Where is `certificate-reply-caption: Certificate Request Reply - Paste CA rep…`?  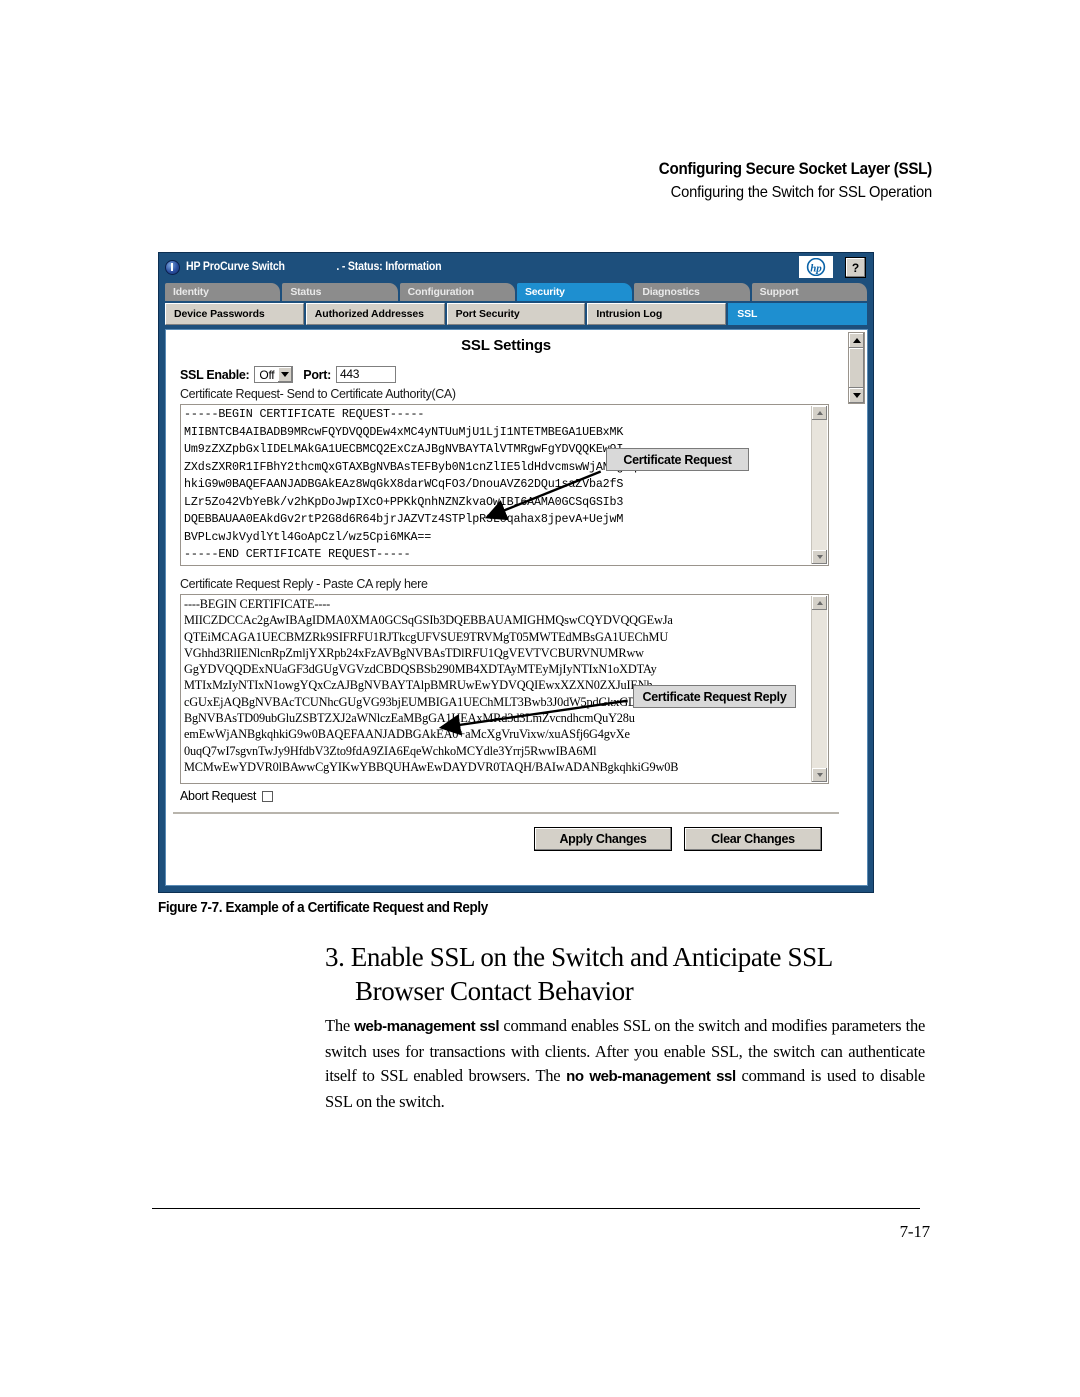
certificate-reply-caption: Certificate Request Reply - Paste CA rep… is located at coordinates (304, 584).